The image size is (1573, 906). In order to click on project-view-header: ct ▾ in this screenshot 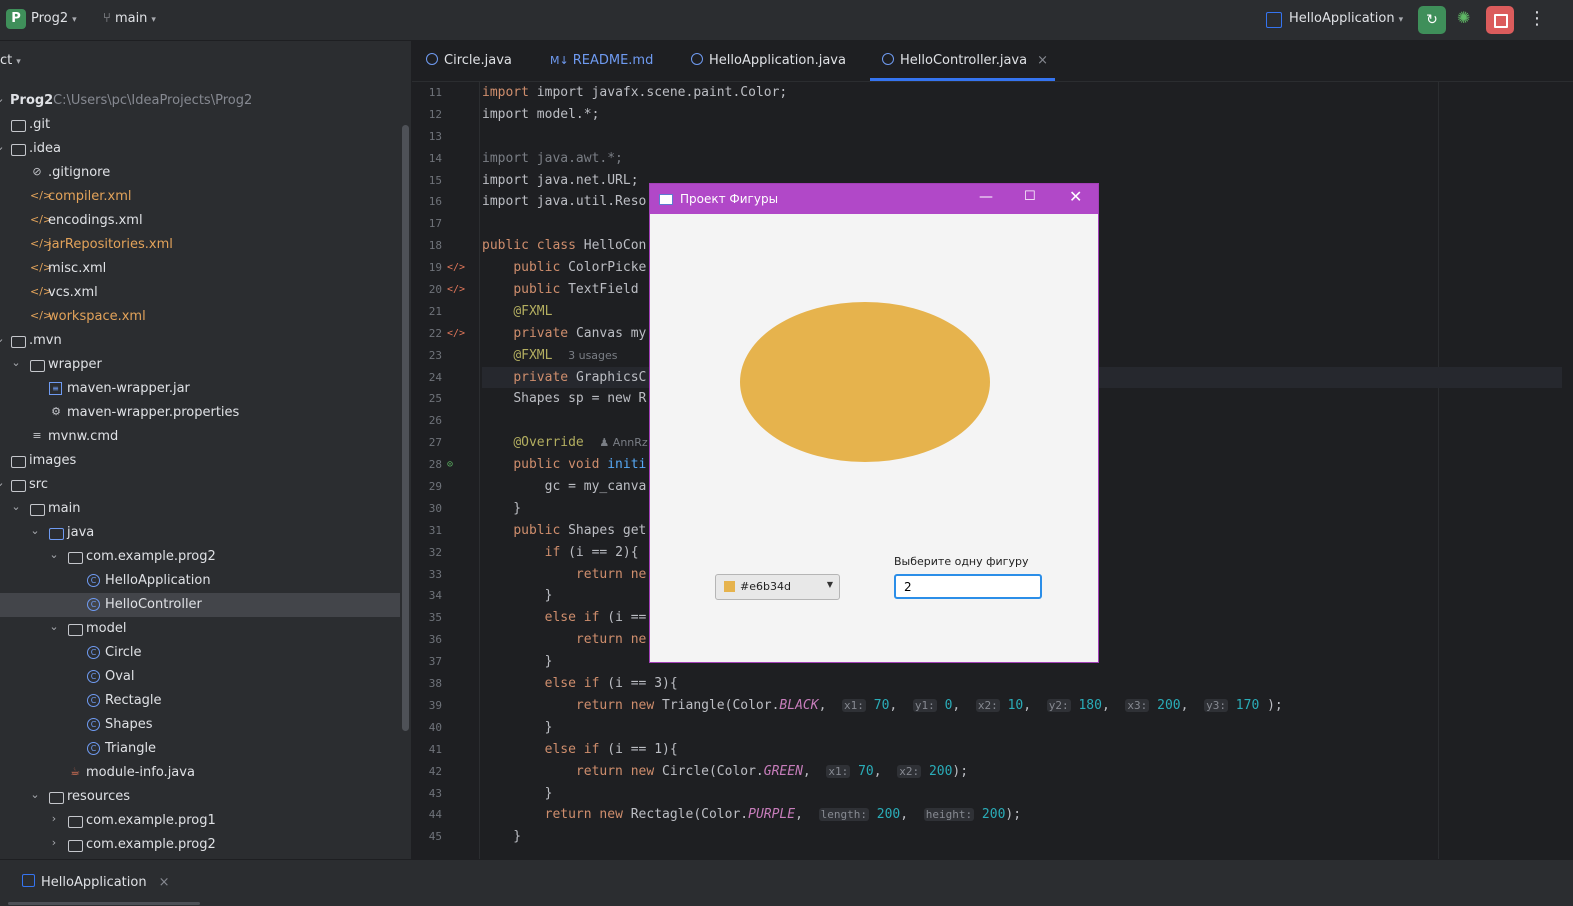, I will do `click(10, 60)`.